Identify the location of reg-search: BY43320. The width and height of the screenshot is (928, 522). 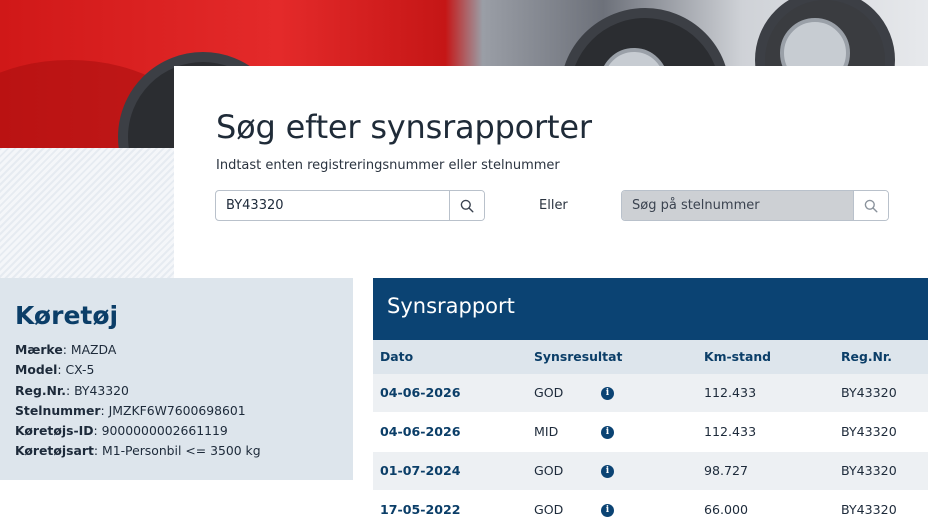
(350, 205).